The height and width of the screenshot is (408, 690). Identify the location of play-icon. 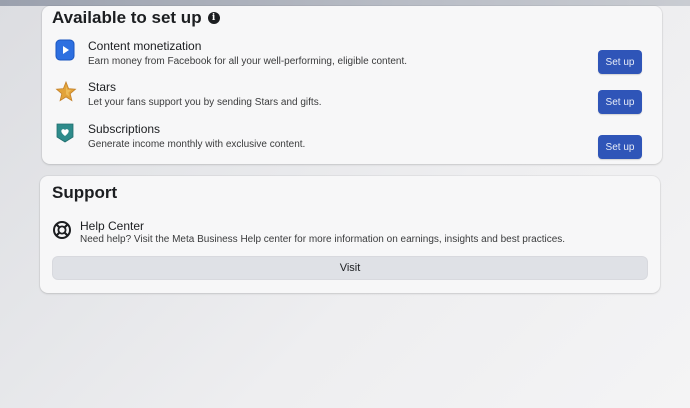
(65, 50).